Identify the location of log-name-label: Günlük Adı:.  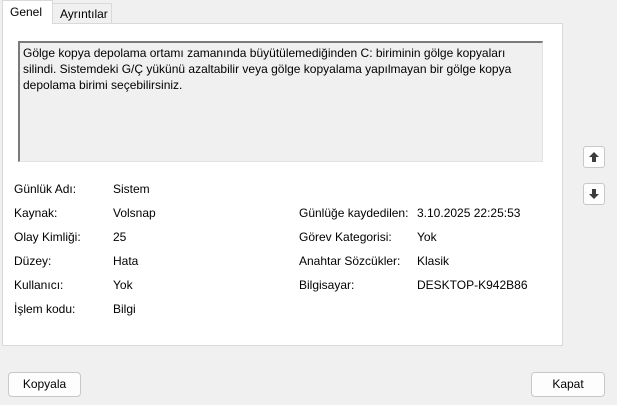
(45, 189).